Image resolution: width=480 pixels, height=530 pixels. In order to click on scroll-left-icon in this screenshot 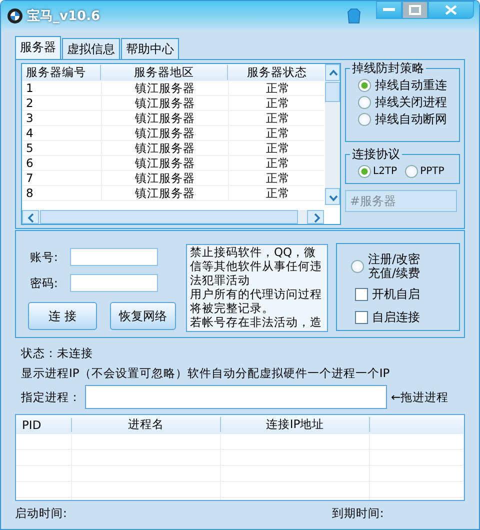, I will do `click(30, 217)`.